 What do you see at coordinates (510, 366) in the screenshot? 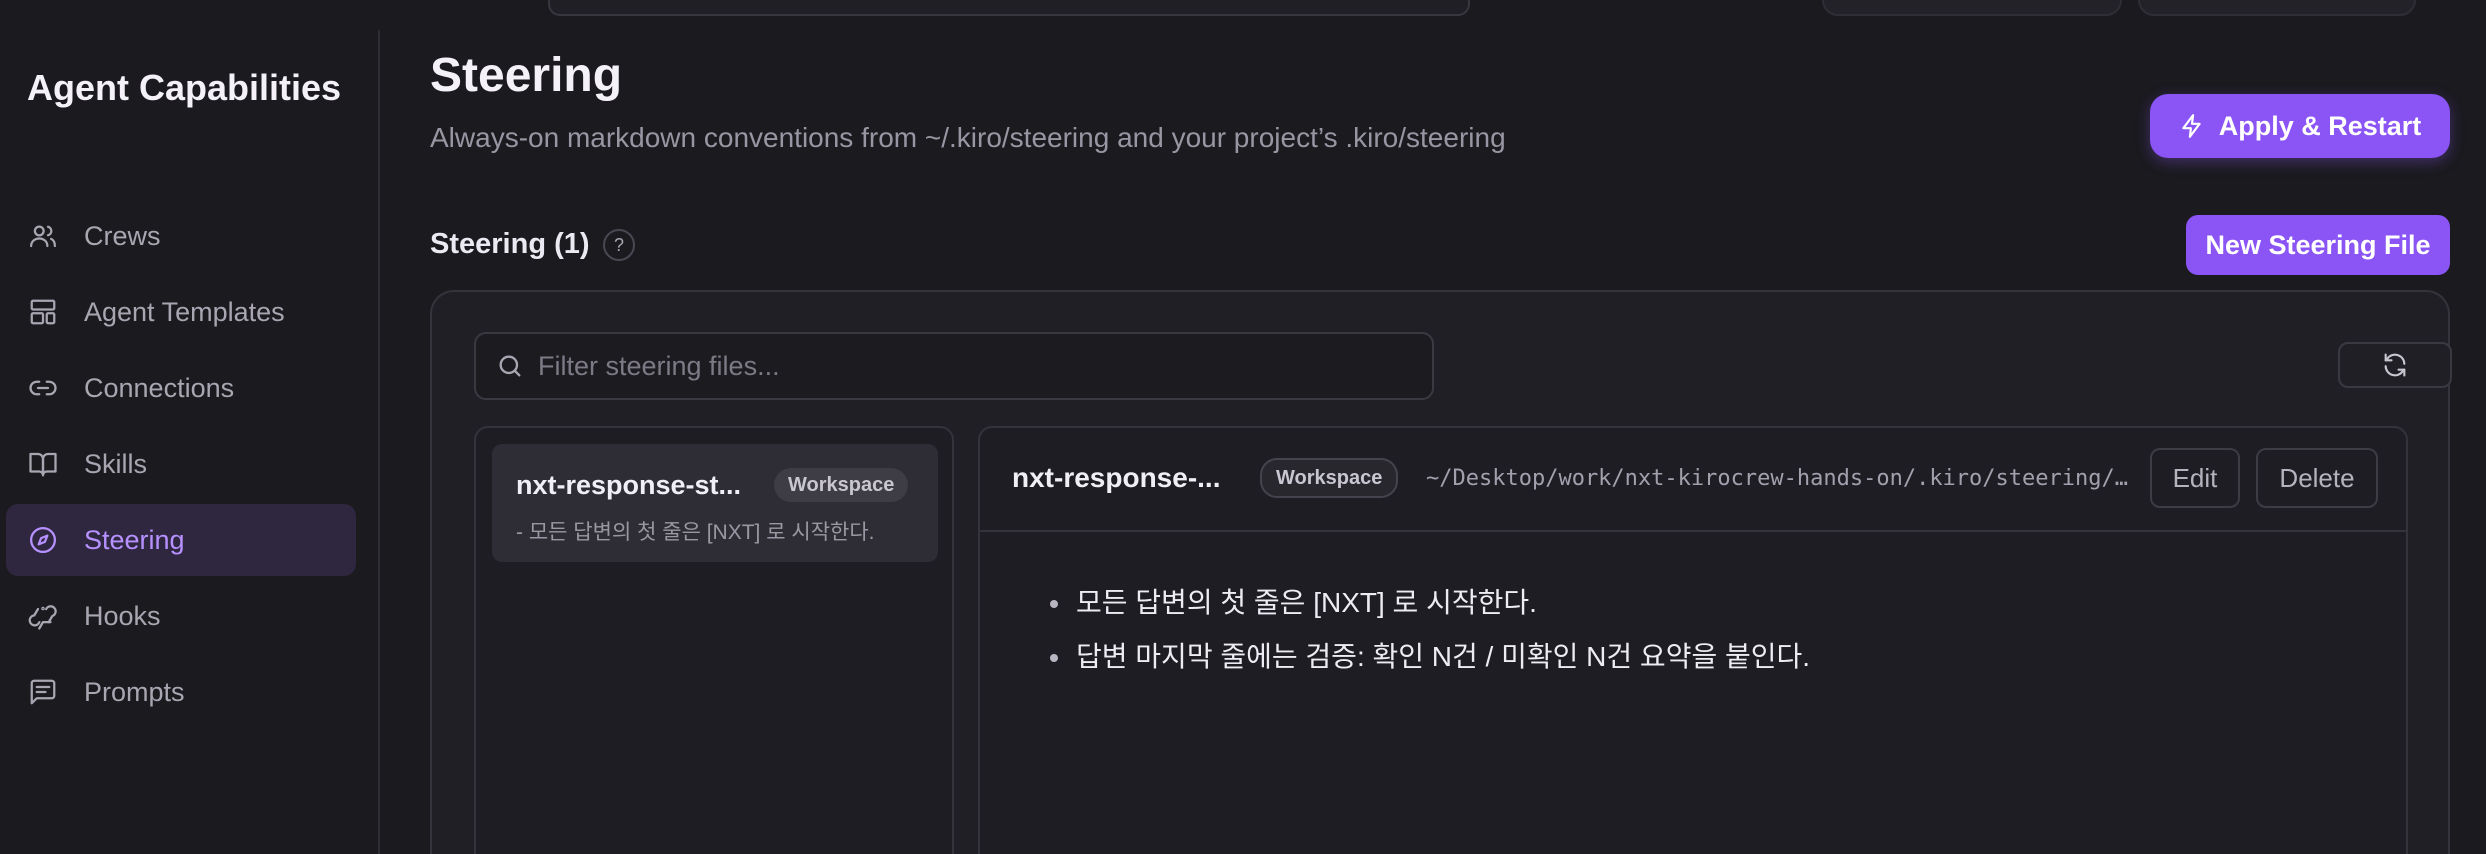
I see `search-icon` at bounding box center [510, 366].